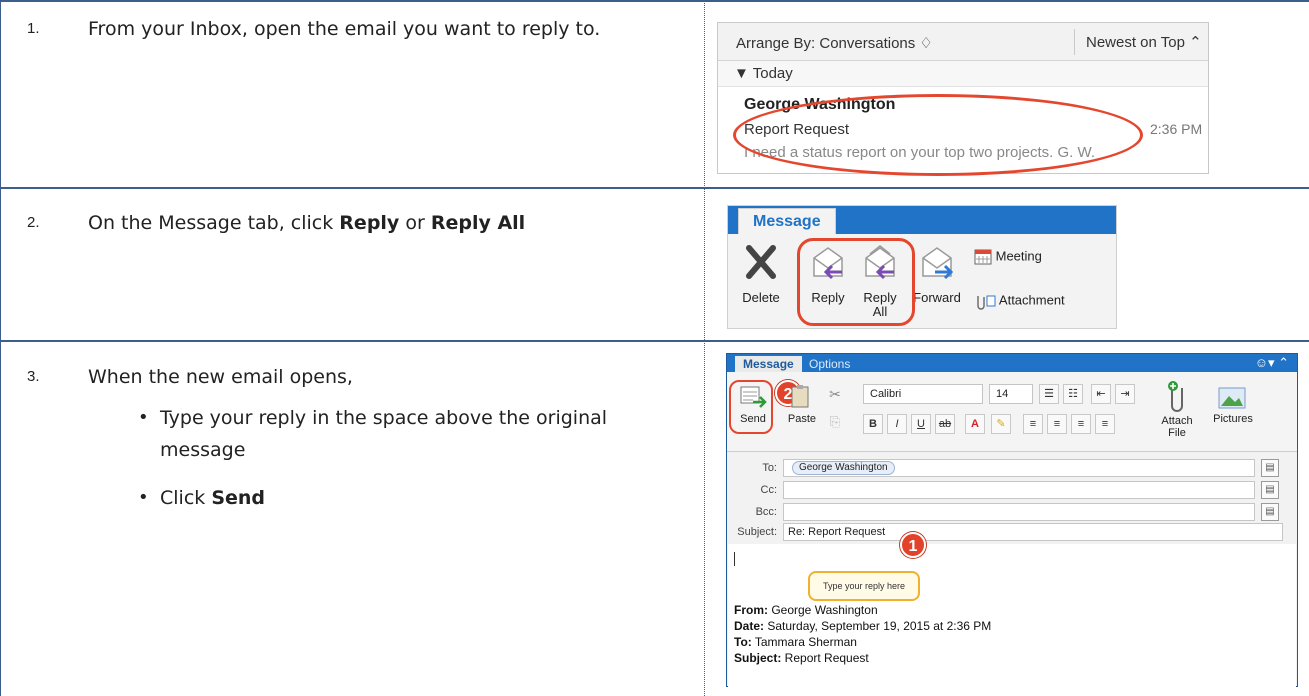  Describe the element at coordinates (1001, 424) in the screenshot. I see `highlight-color-icon: ✎` at that location.